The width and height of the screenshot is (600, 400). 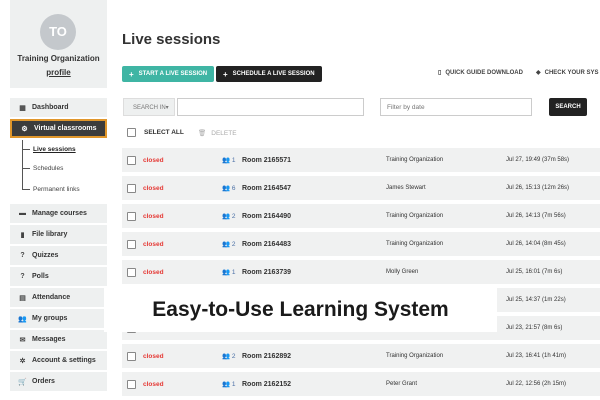 What do you see at coordinates (536, 300) in the screenshot?
I see `session-date: Jul 25, 14:37 (1m 22s)` at bounding box center [536, 300].